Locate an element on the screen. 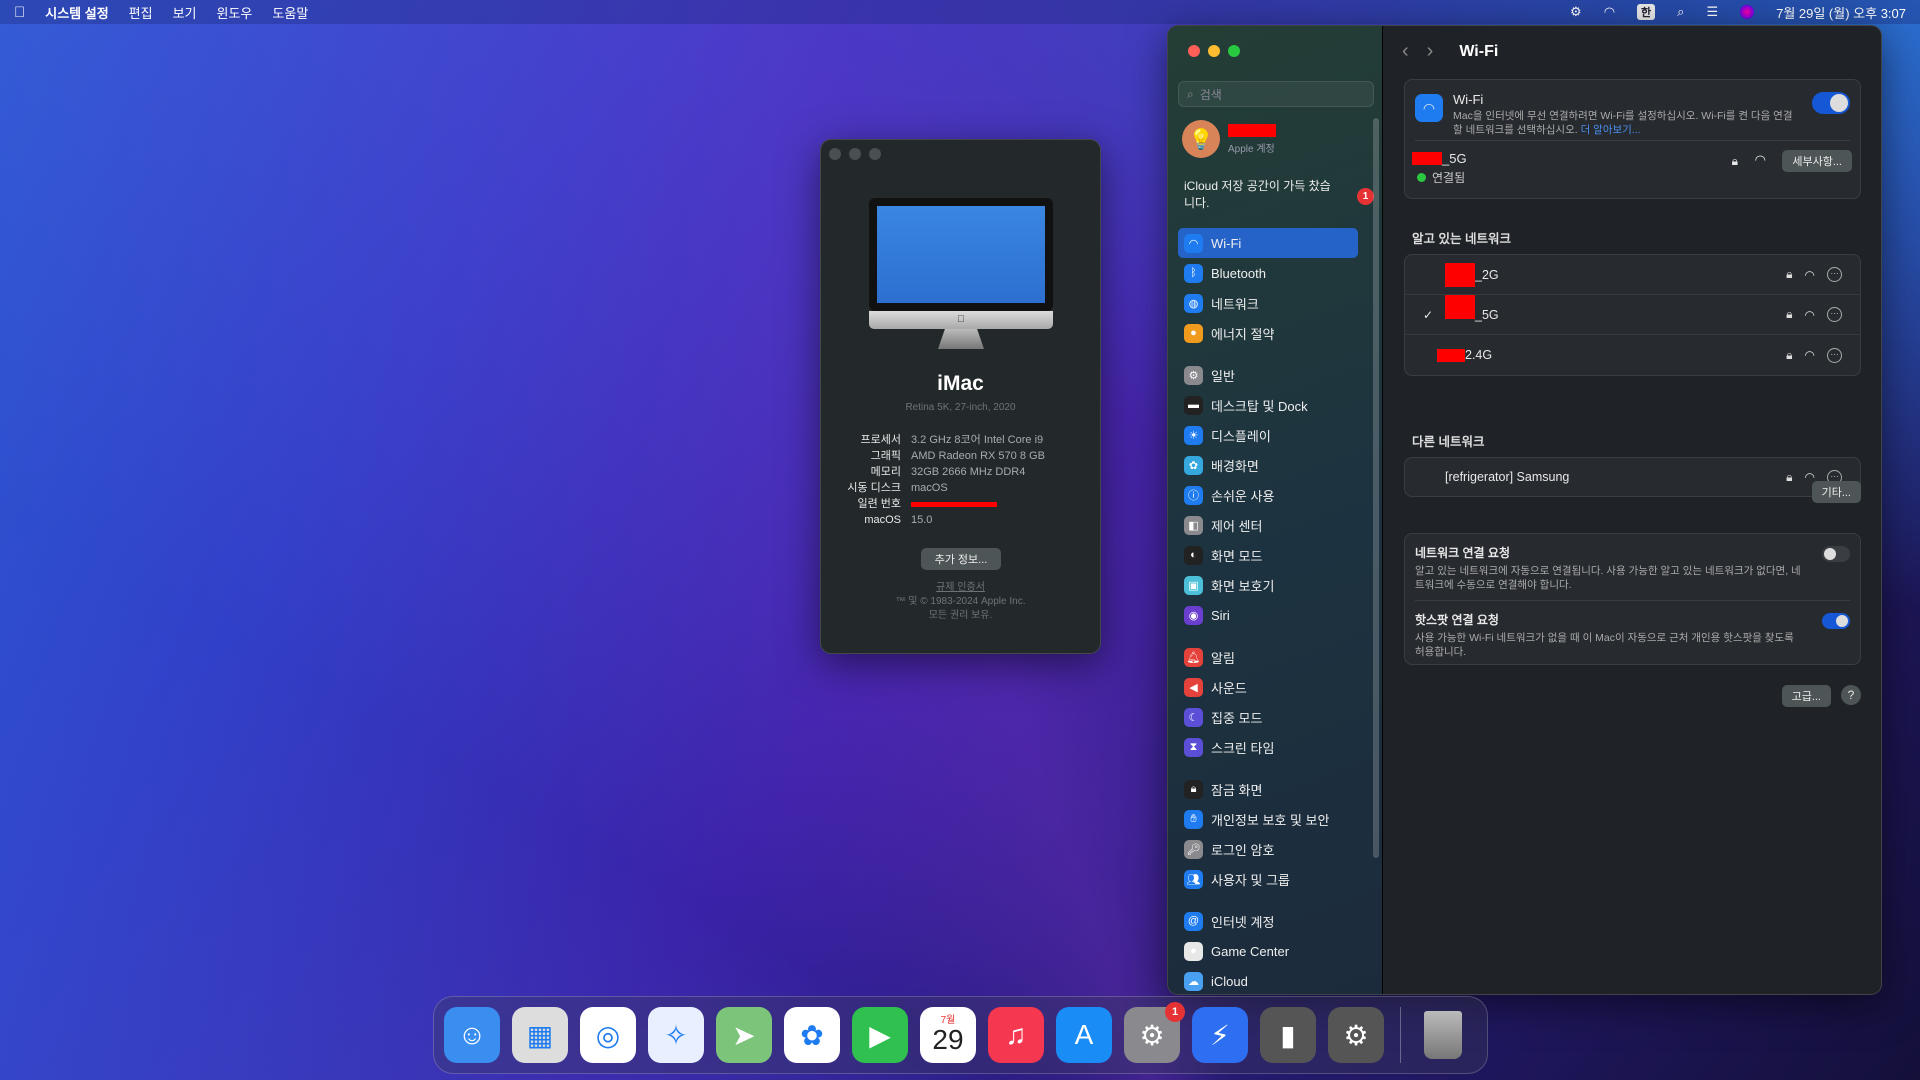 The height and width of the screenshot is (1080, 1920). menu-window: 윈도우 is located at coordinates (235, 12).